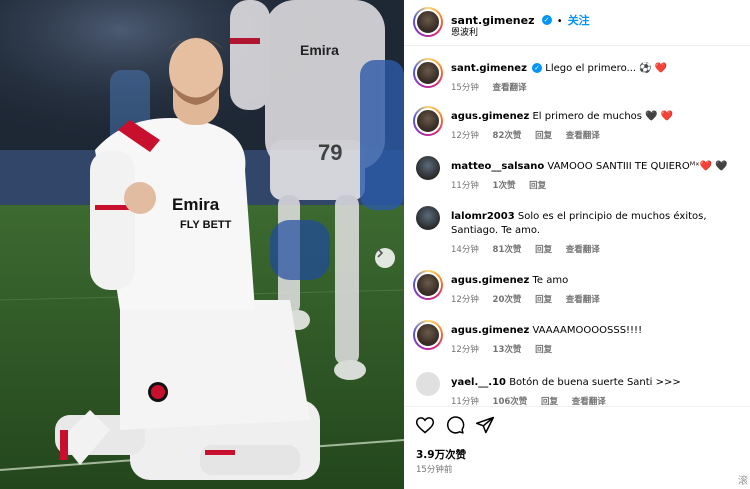 This screenshot has width=750, height=489. I want to click on comment-text: VAMOOO SANTIII TE QUIEROᴹˣ❤️ 🖤, so click(637, 166).